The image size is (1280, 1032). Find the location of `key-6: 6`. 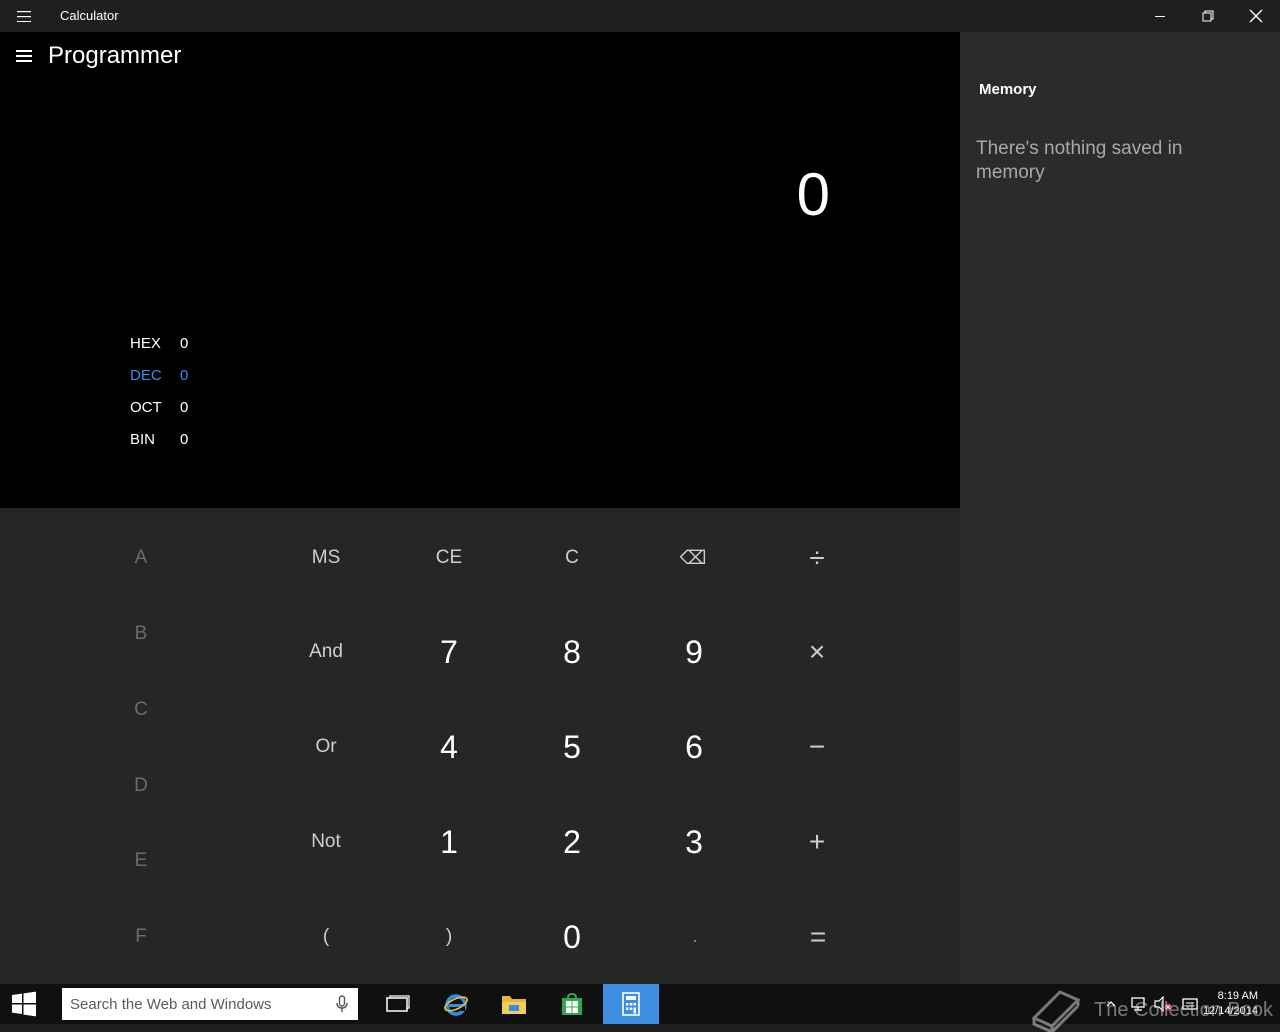

key-6: 6 is located at coordinates (694, 747).